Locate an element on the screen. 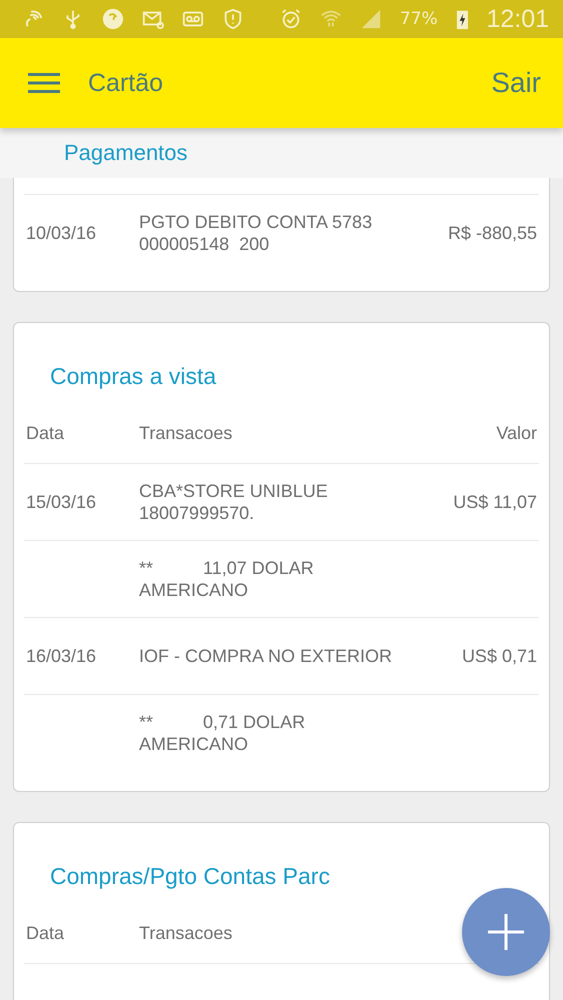  date-text: 15/03/16 is located at coordinates (61, 502).